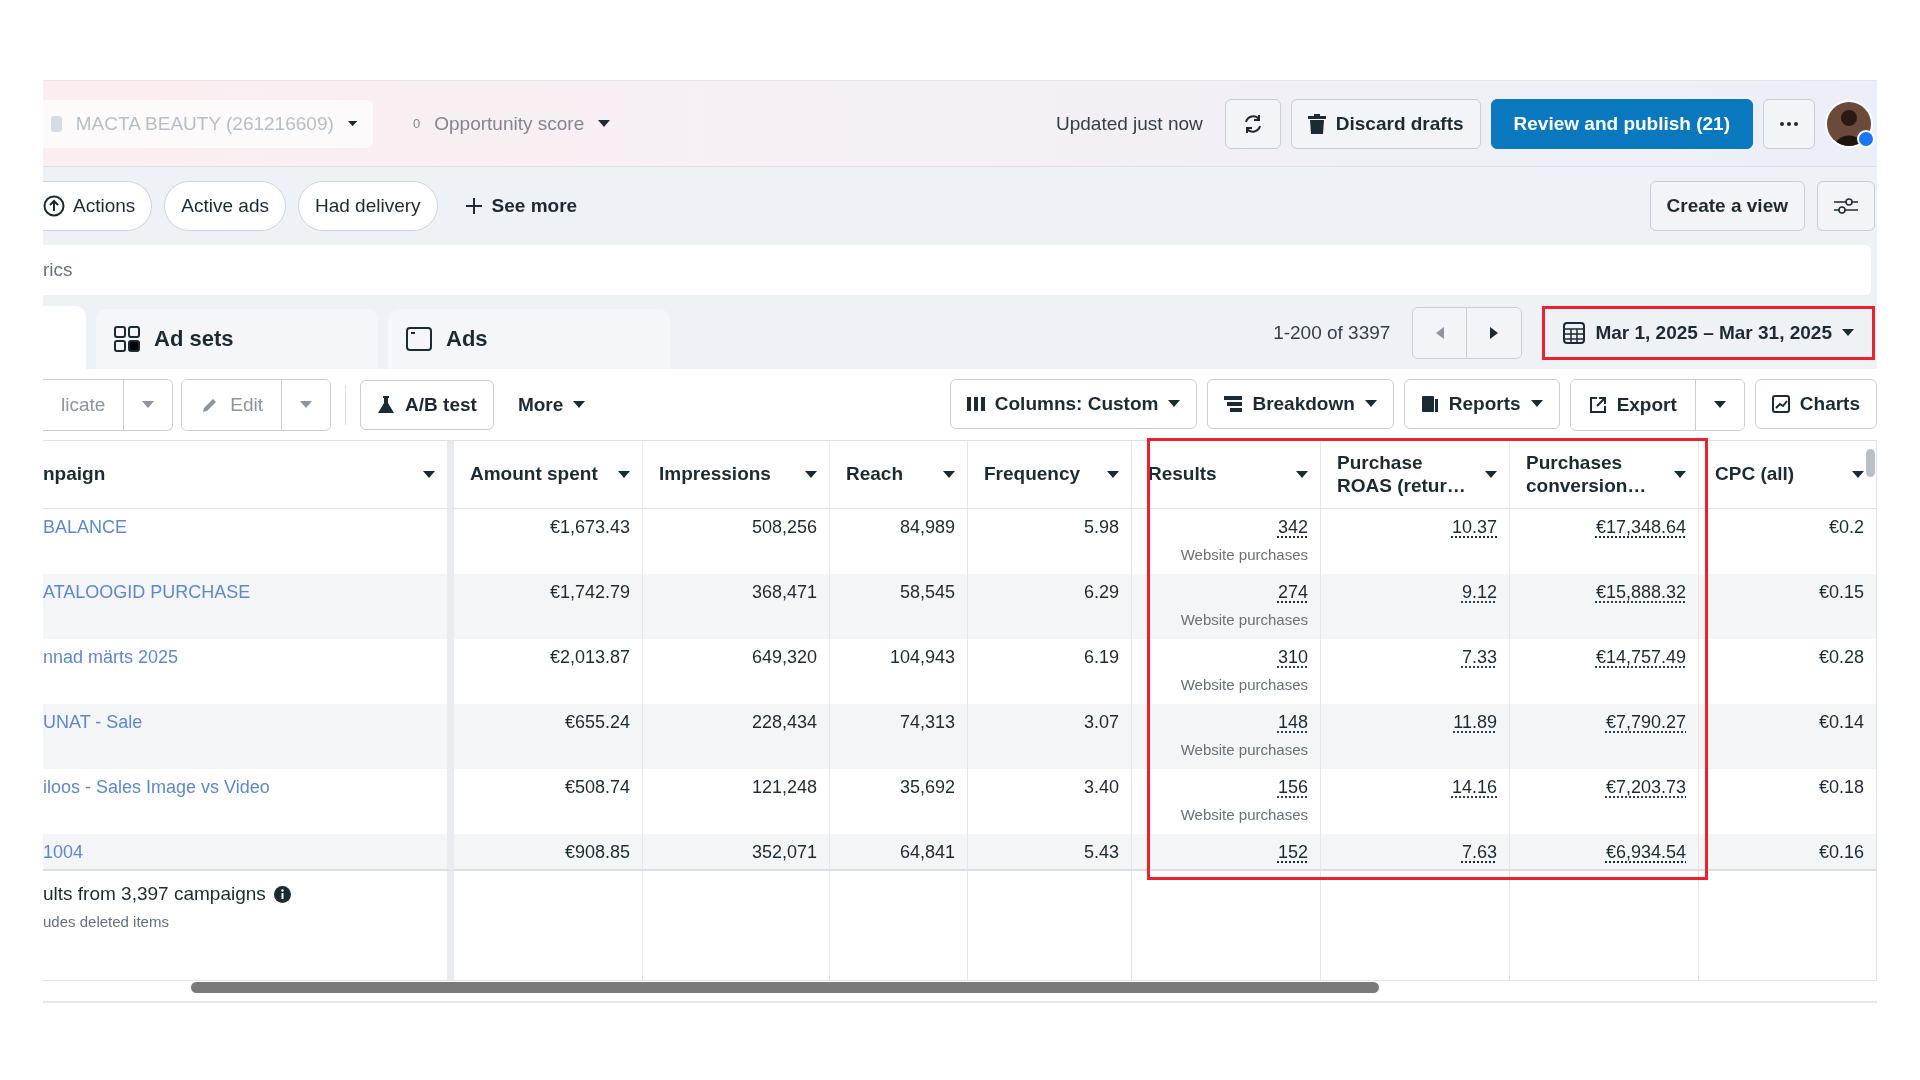 The height and width of the screenshot is (1080, 1920). I want to click on table-cell: €1,742.79, so click(548, 606).